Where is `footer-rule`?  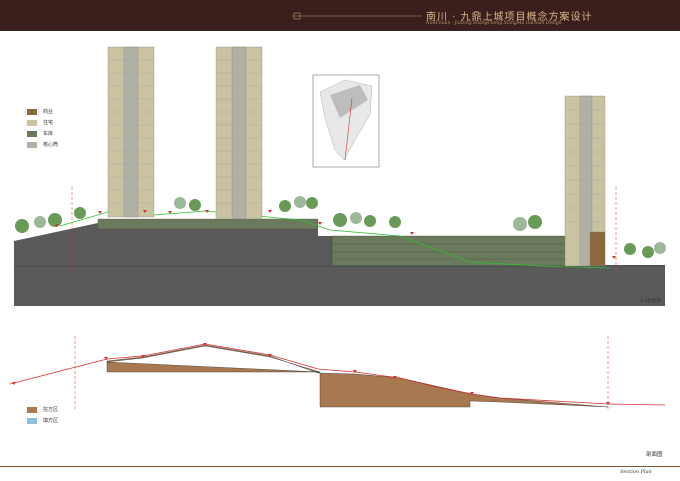 footer-rule is located at coordinates (340, 466).